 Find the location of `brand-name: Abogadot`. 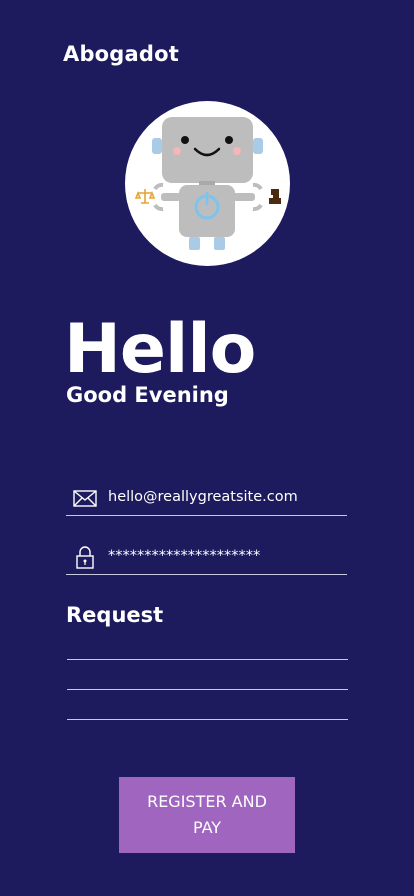

brand-name: Abogadot is located at coordinates (121, 54).